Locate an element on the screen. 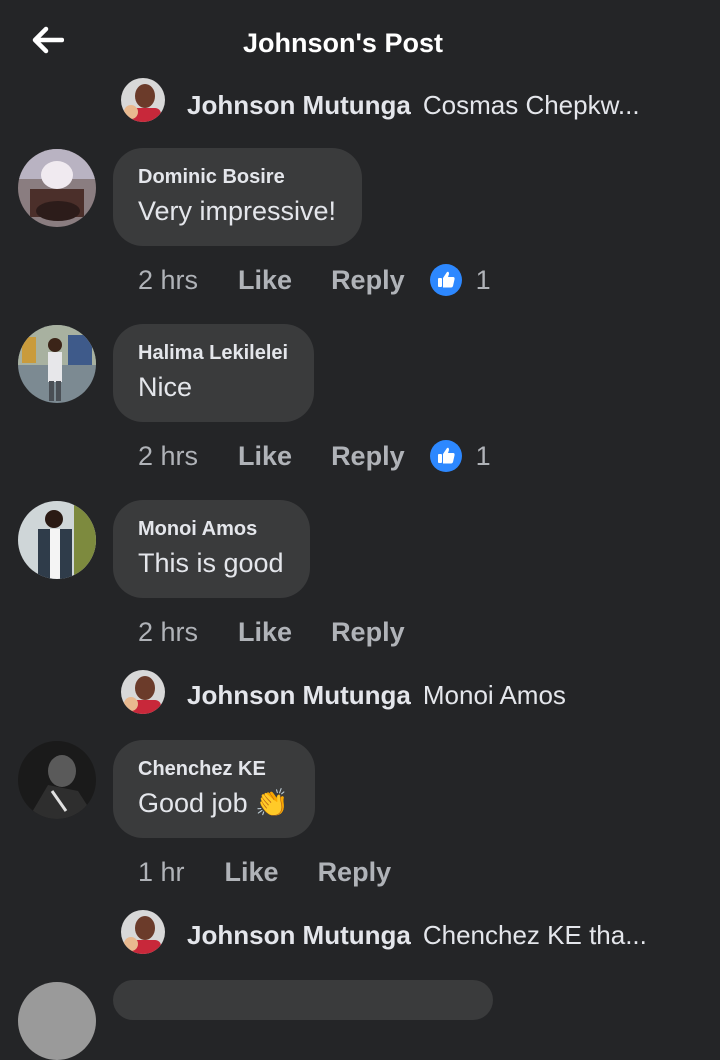 Image resolution: width=720 pixels, height=1060 pixels. comment-text: This is good is located at coordinates (211, 563).